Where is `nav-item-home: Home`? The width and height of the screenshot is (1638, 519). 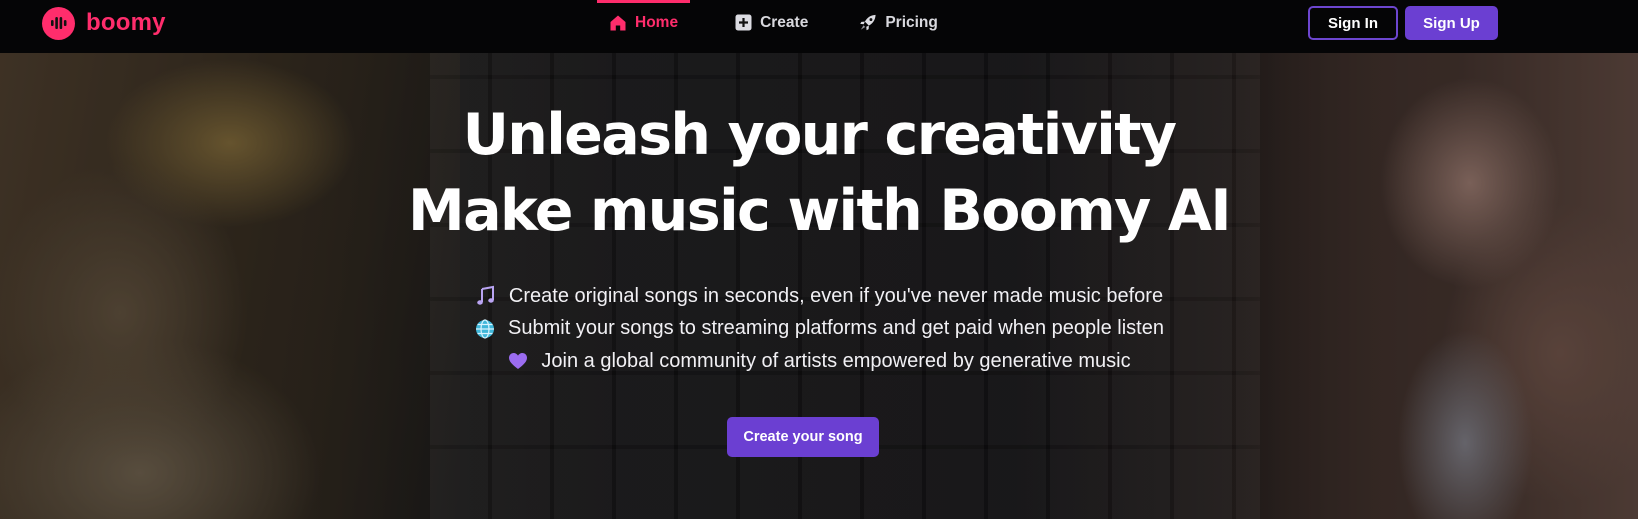
nav-item-home: Home is located at coordinates (644, 22).